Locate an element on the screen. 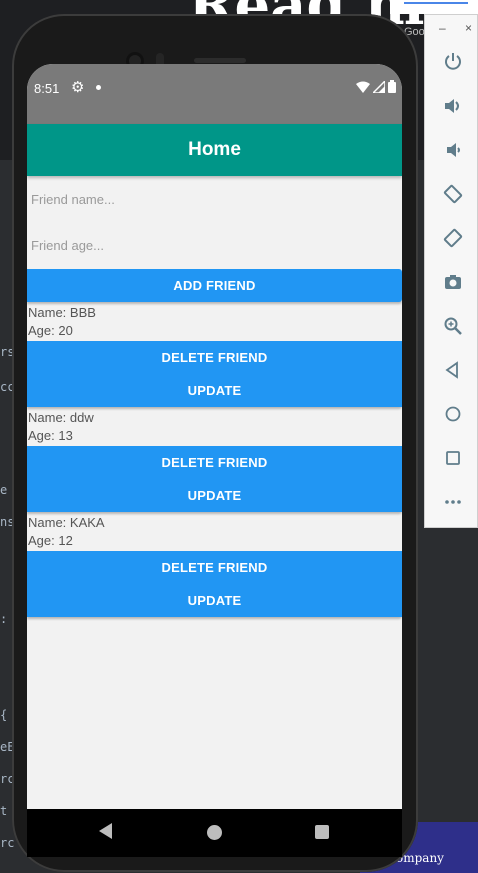 The width and height of the screenshot is (478, 873). status-icons is located at coordinates (376, 86).